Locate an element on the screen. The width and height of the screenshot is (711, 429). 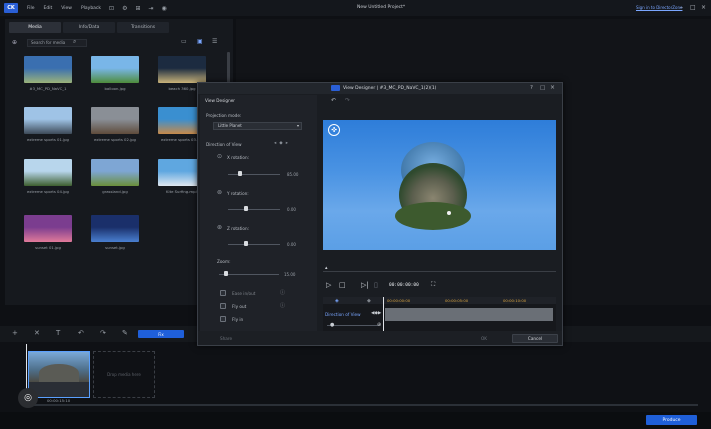
x-rotation-slider is located at coordinates (254, 174).